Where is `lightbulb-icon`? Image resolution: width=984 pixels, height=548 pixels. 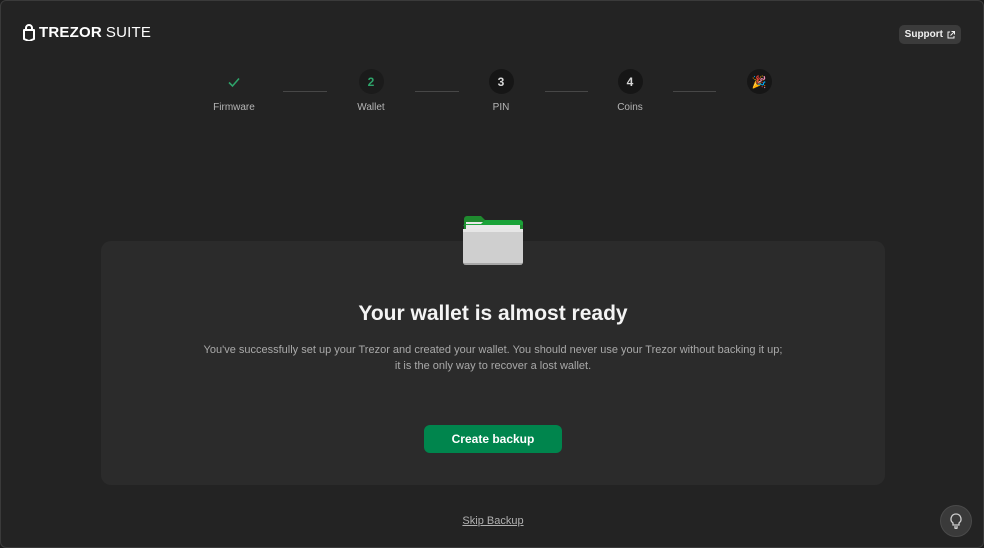
lightbulb-icon is located at coordinates (956, 521).